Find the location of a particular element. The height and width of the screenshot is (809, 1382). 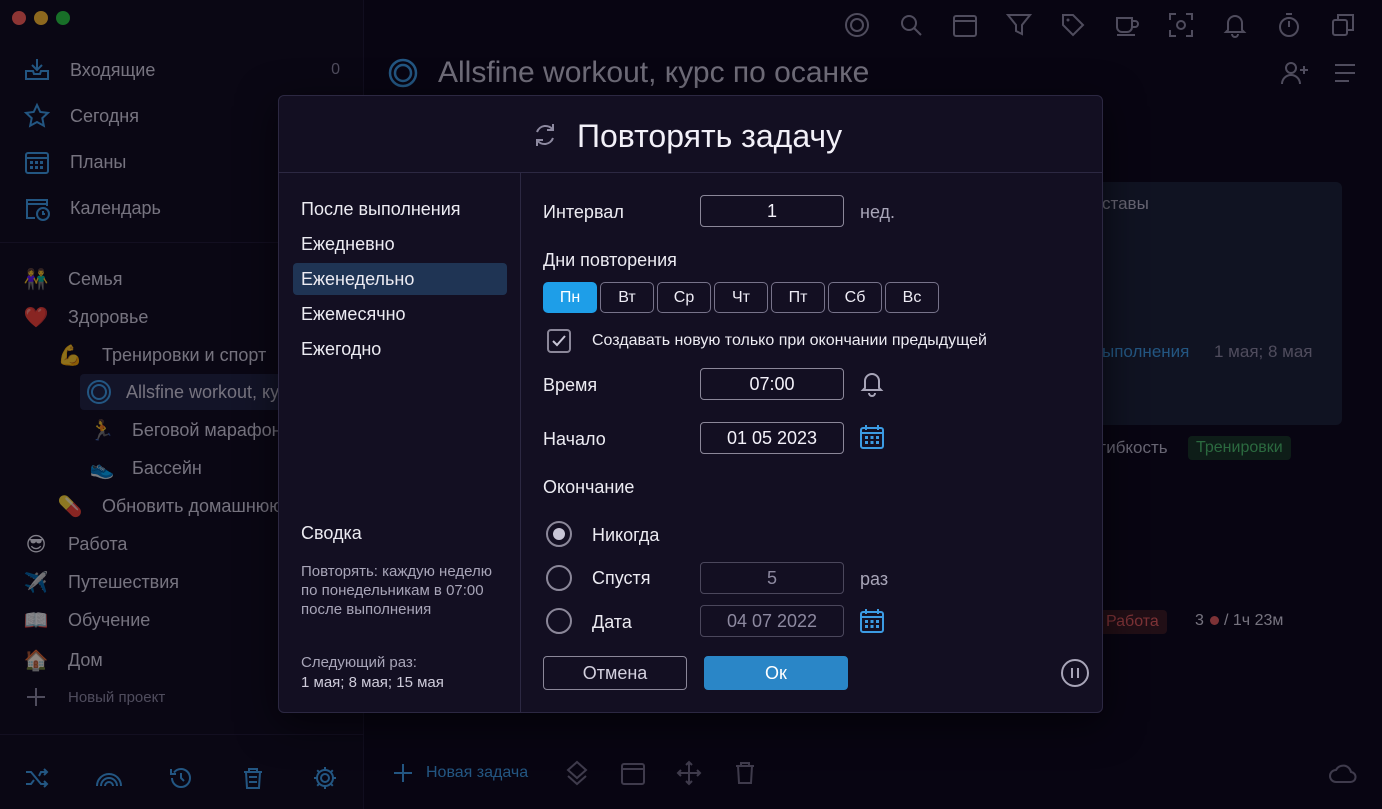

end-after-label: Спустя is located at coordinates (621, 578).